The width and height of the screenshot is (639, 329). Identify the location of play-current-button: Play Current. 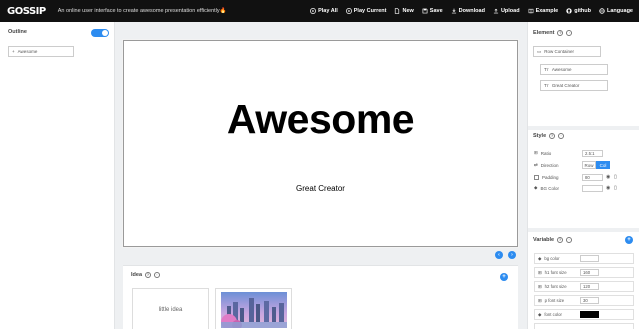
(365, 11).